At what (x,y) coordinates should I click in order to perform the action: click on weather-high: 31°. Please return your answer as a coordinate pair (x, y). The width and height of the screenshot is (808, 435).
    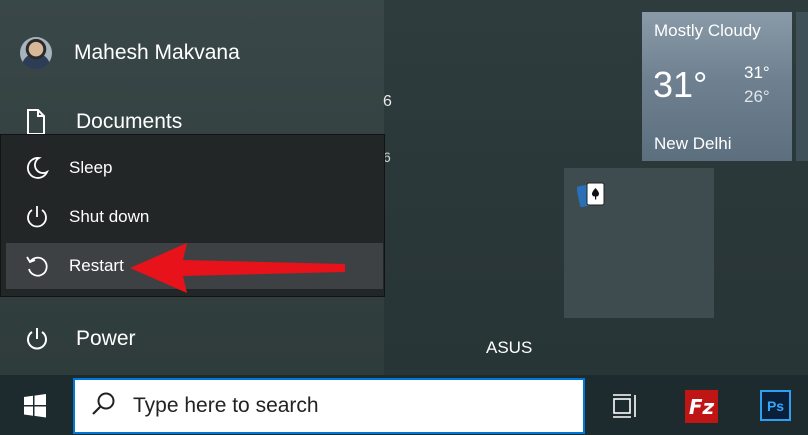
    Looking at the image, I should click on (757, 72).